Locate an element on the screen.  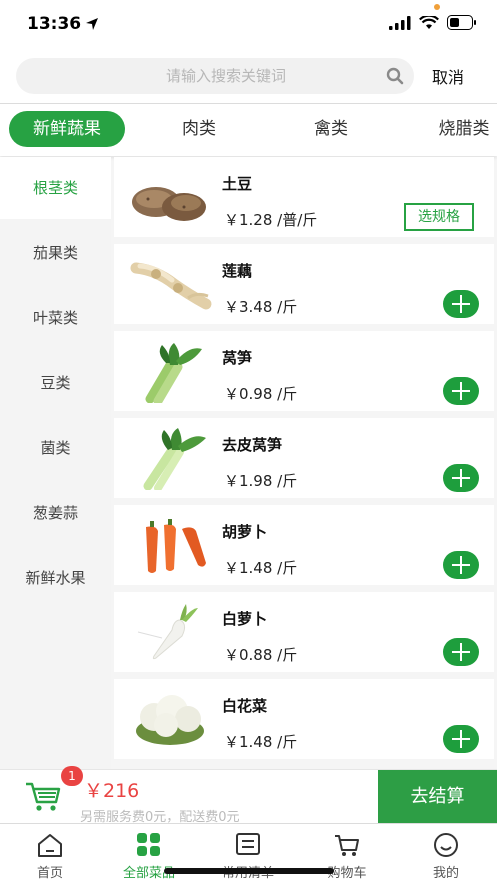
product-name: 莲藕 is located at coordinates (237, 271).